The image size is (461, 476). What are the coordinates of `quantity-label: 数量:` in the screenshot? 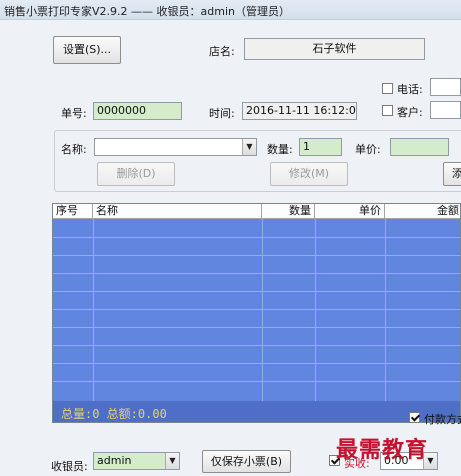 It's located at (280, 149).